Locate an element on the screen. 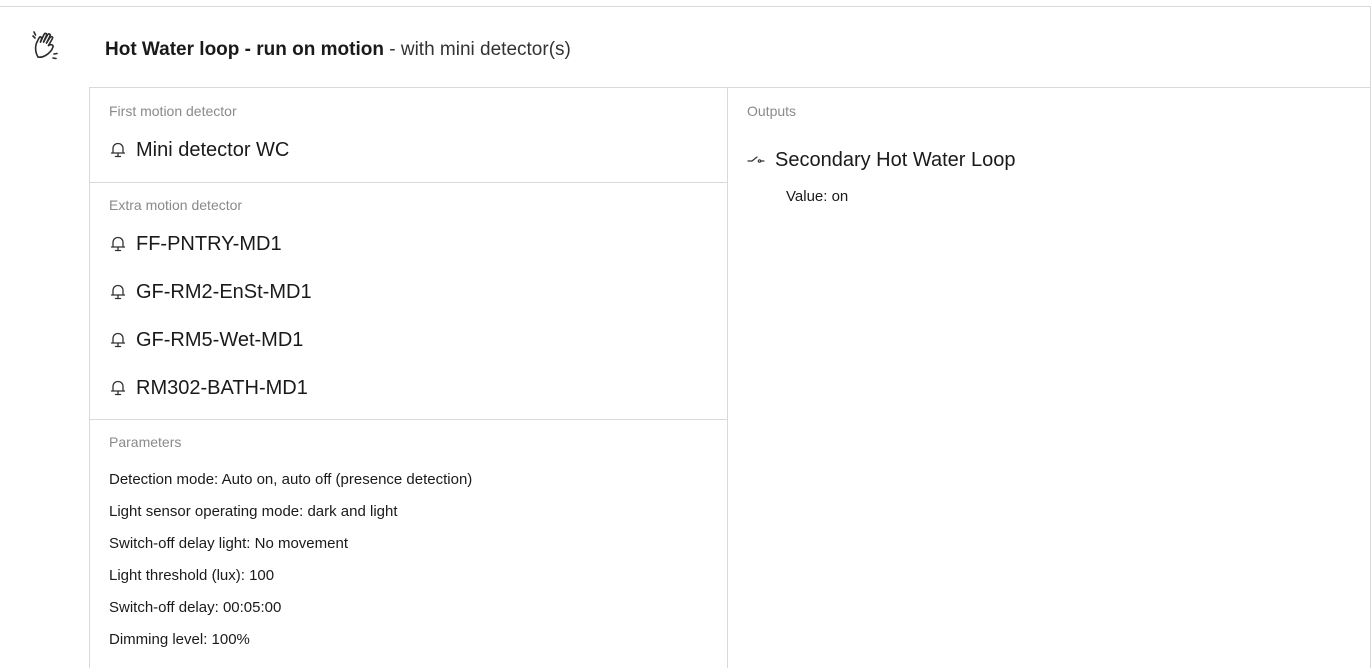 The height and width of the screenshot is (668, 1372). device-name: Mini detector WC is located at coordinates (213, 150).